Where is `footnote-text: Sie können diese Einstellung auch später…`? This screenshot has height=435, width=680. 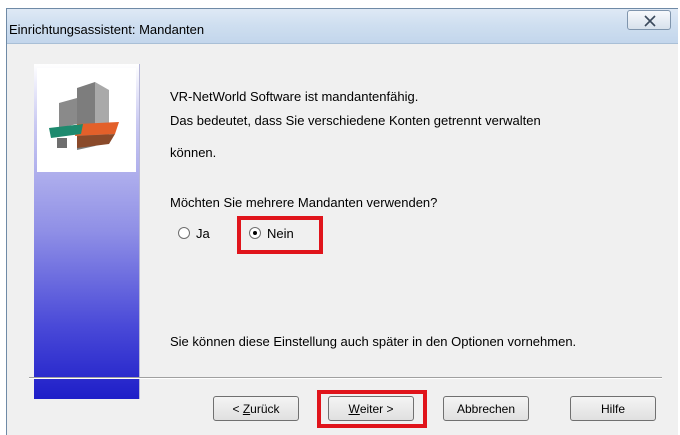 footnote-text: Sie können diese Einstellung auch später… is located at coordinates (373, 341).